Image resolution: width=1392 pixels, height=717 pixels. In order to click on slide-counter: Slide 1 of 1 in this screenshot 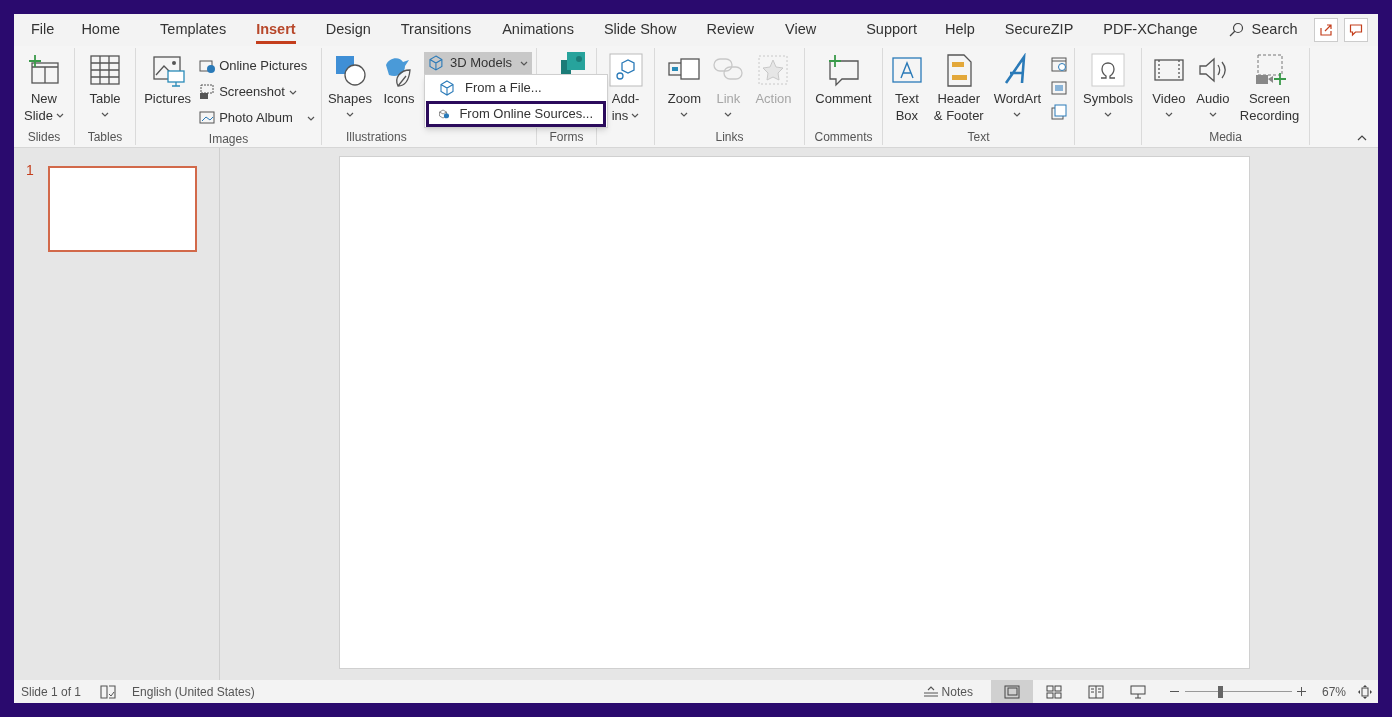, I will do `click(51, 692)`.